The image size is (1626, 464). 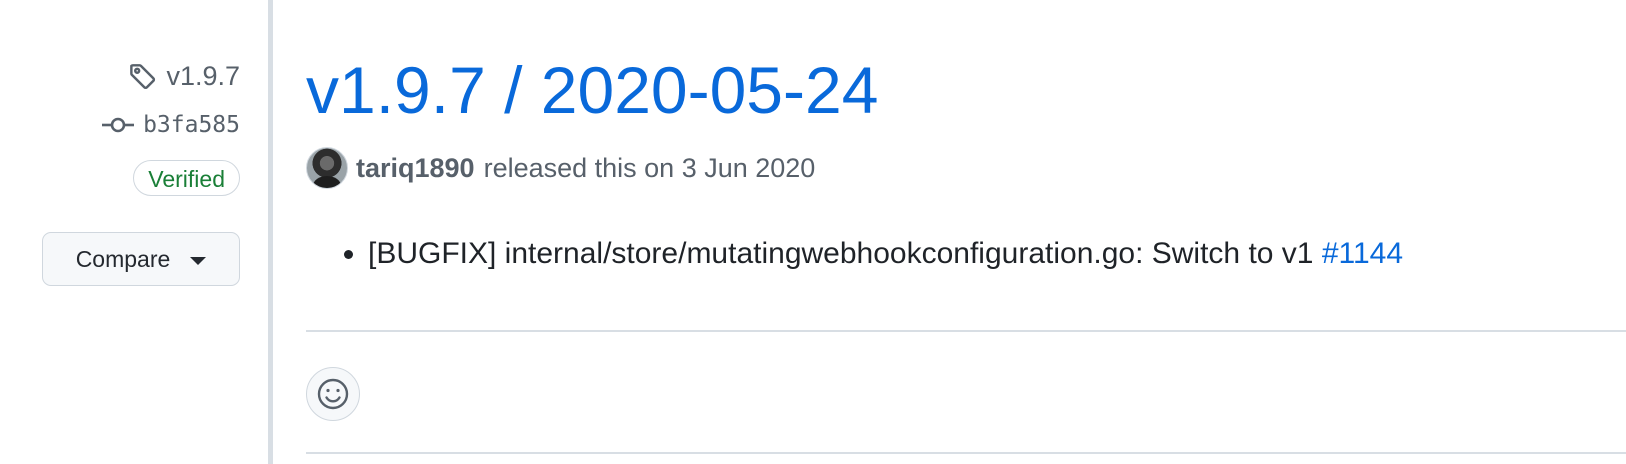 What do you see at coordinates (198, 260) in the screenshot?
I see `triangle-down-icon` at bounding box center [198, 260].